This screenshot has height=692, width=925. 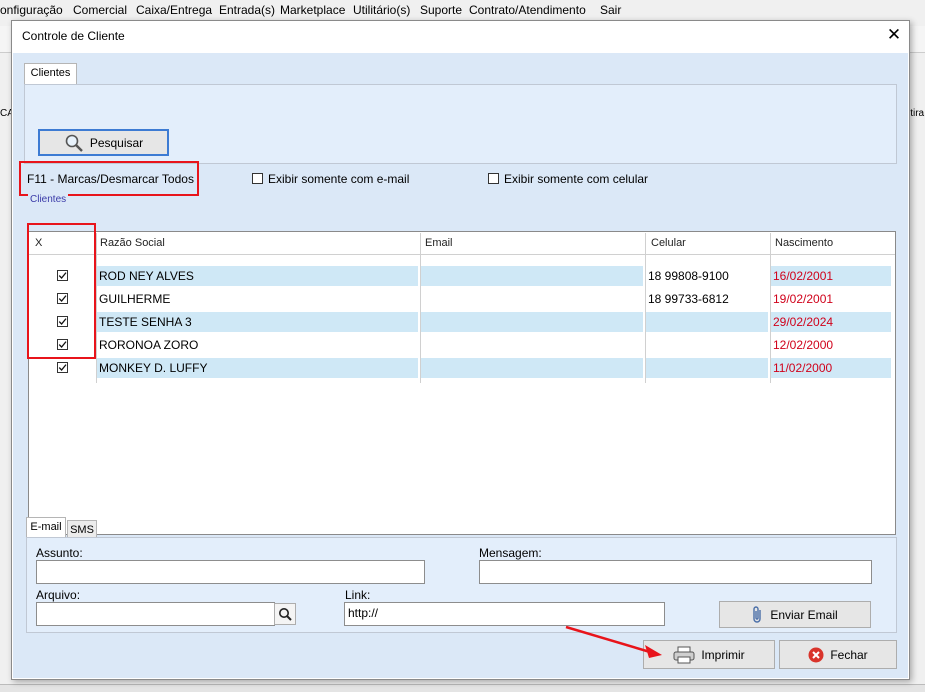 What do you see at coordinates (48, 199) in the screenshot?
I see `group-label-clientes: Clientes` at bounding box center [48, 199].